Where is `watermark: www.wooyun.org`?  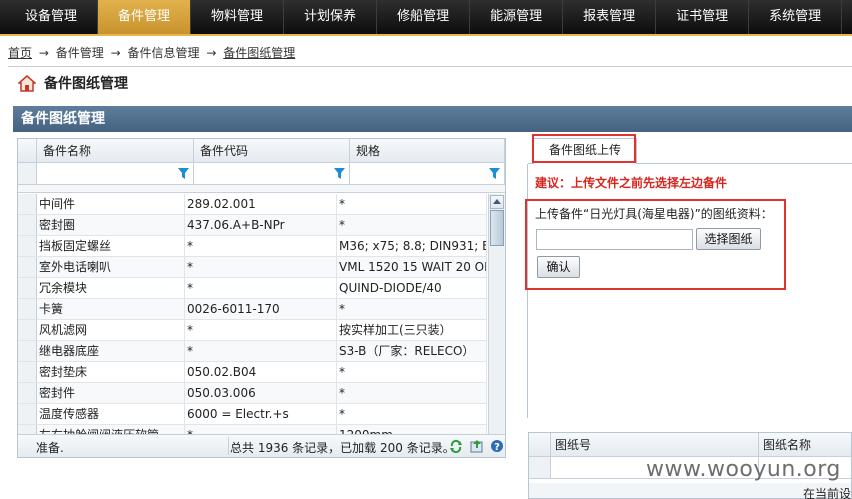
watermark: www.wooyun.org is located at coordinates (743, 469).